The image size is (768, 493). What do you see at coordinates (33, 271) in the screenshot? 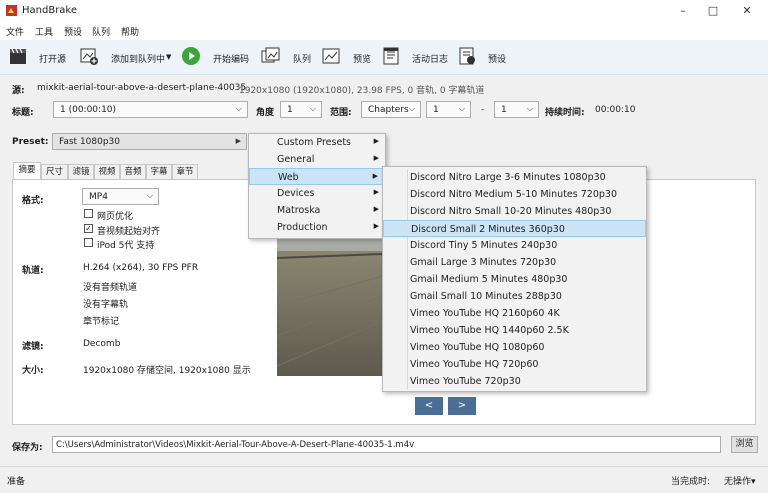
I see `tracks-label: 轨道:` at bounding box center [33, 271].